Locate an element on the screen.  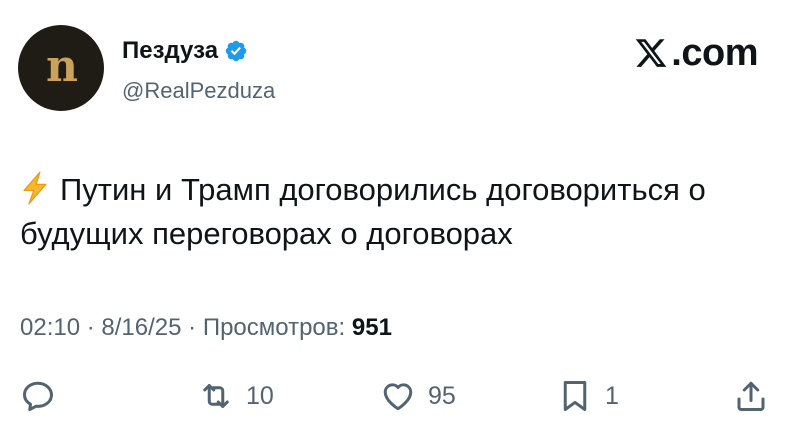
x-logo-icon is located at coordinates (651, 53).